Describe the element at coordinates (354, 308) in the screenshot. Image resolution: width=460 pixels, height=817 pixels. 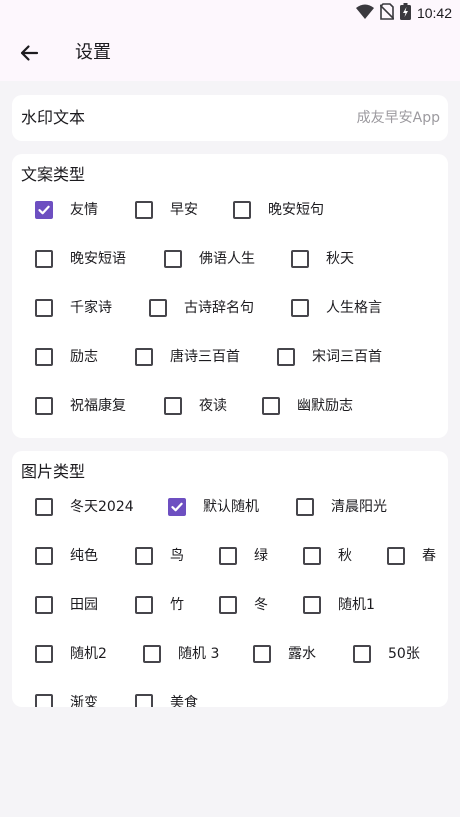
I see `text-type-option-label: 人生格言` at that location.